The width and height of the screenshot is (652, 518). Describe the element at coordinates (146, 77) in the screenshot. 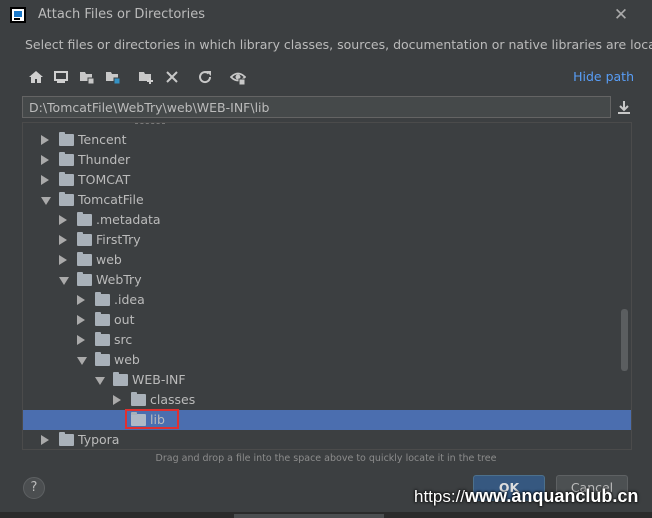

I see `new-folder-icon` at that location.